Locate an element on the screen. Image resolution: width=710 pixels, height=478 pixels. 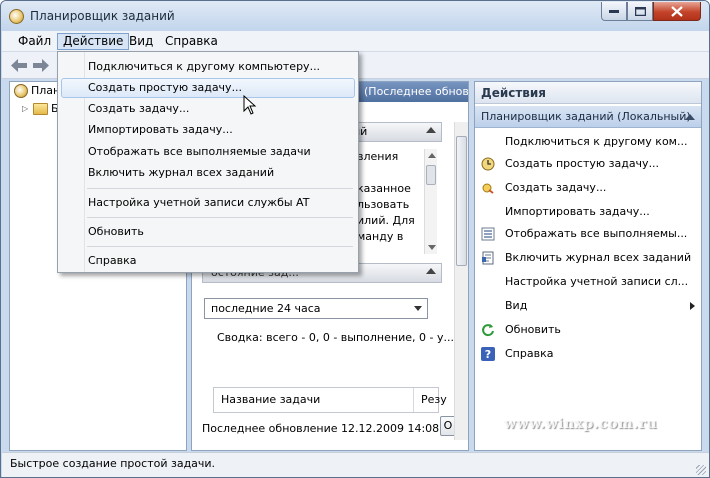
menu-bar: Файл Действие Вид Справка is located at coordinates (355, 41).